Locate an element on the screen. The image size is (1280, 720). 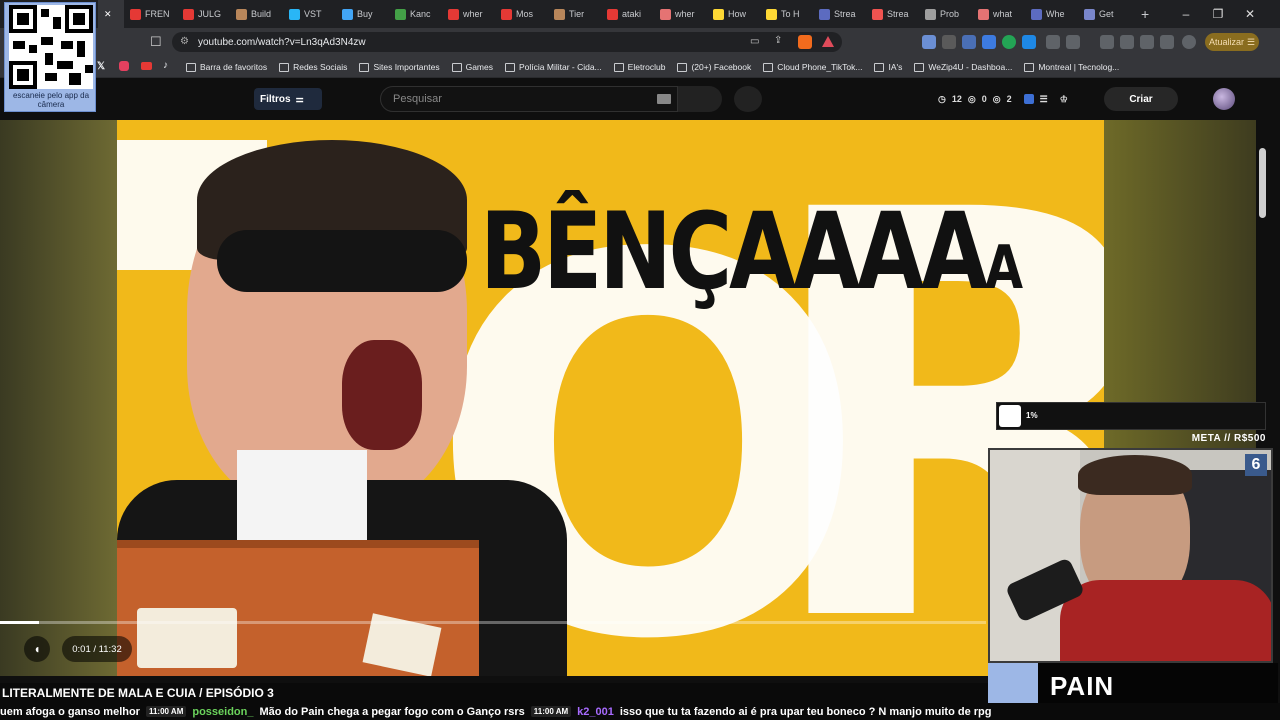
browser-tab: Buy is located at coordinates (362, 14).